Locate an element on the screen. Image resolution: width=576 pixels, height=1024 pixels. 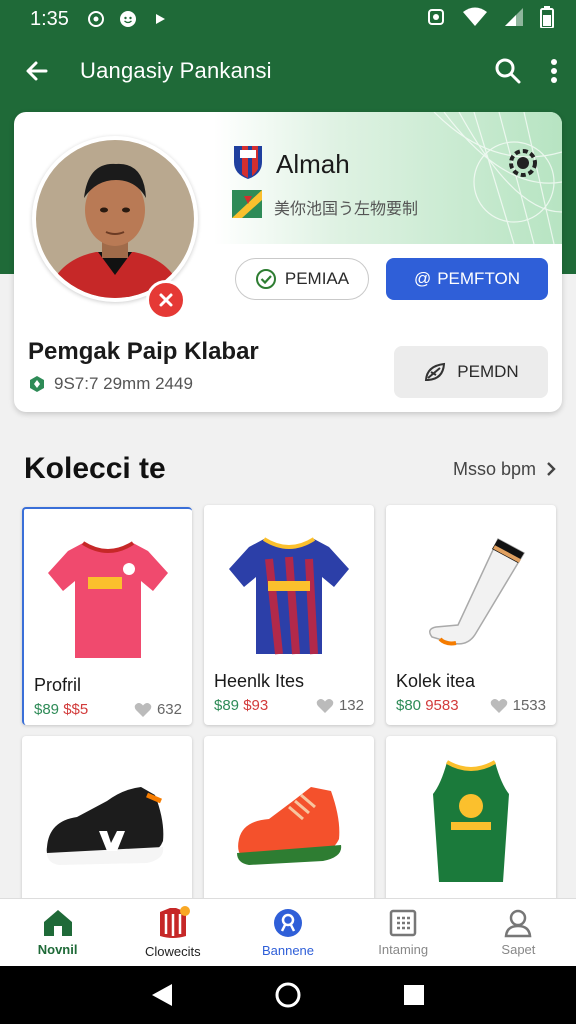
face-status-icon is located at coordinates (128, 19).